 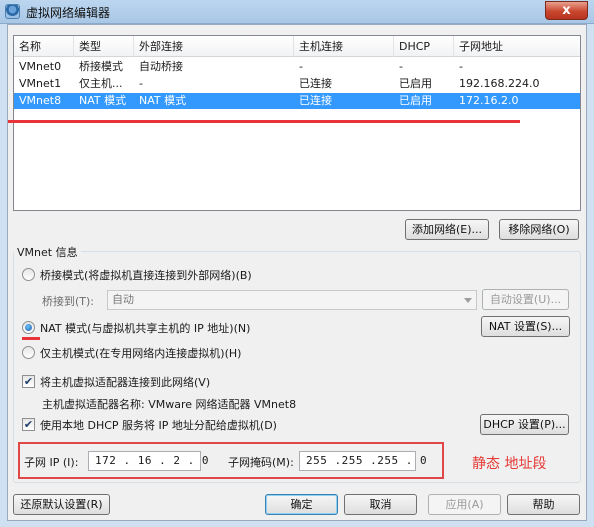 What do you see at coordinates (103, 100) in the screenshot?
I see `cell-type: NAT 模式` at bounding box center [103, 100].